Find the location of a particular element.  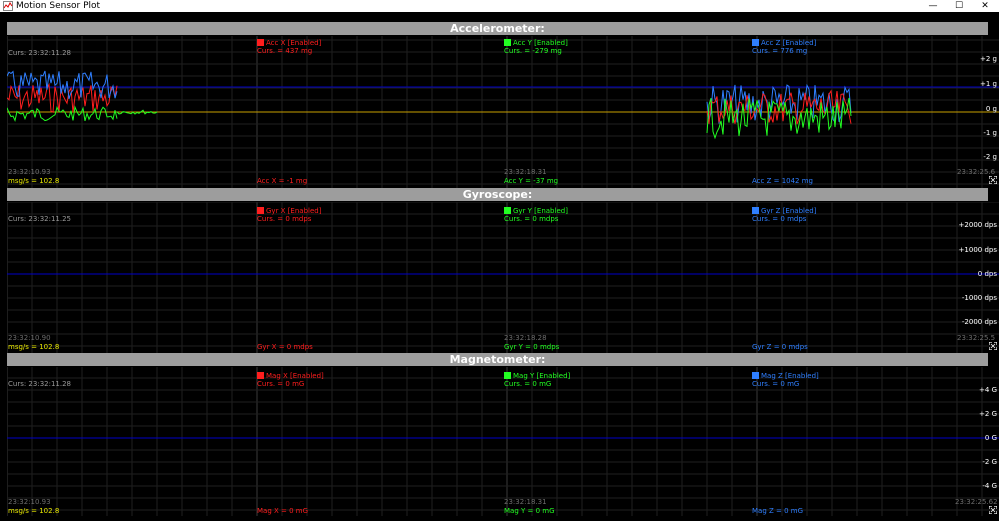

y-current-value: Acc Y = -37 mg is located at coordinates (531, 181).